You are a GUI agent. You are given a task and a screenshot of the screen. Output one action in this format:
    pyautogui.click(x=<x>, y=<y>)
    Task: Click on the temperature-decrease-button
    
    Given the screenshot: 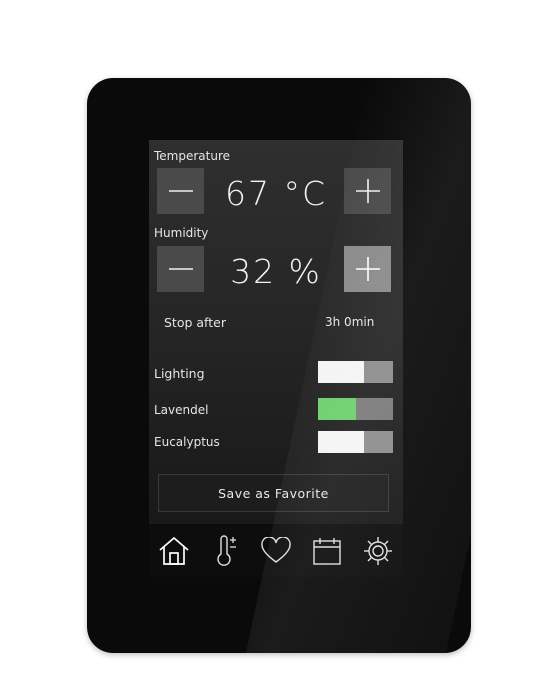 What is the action you would take?
    pyautogui.click(x=180, y=191)
    